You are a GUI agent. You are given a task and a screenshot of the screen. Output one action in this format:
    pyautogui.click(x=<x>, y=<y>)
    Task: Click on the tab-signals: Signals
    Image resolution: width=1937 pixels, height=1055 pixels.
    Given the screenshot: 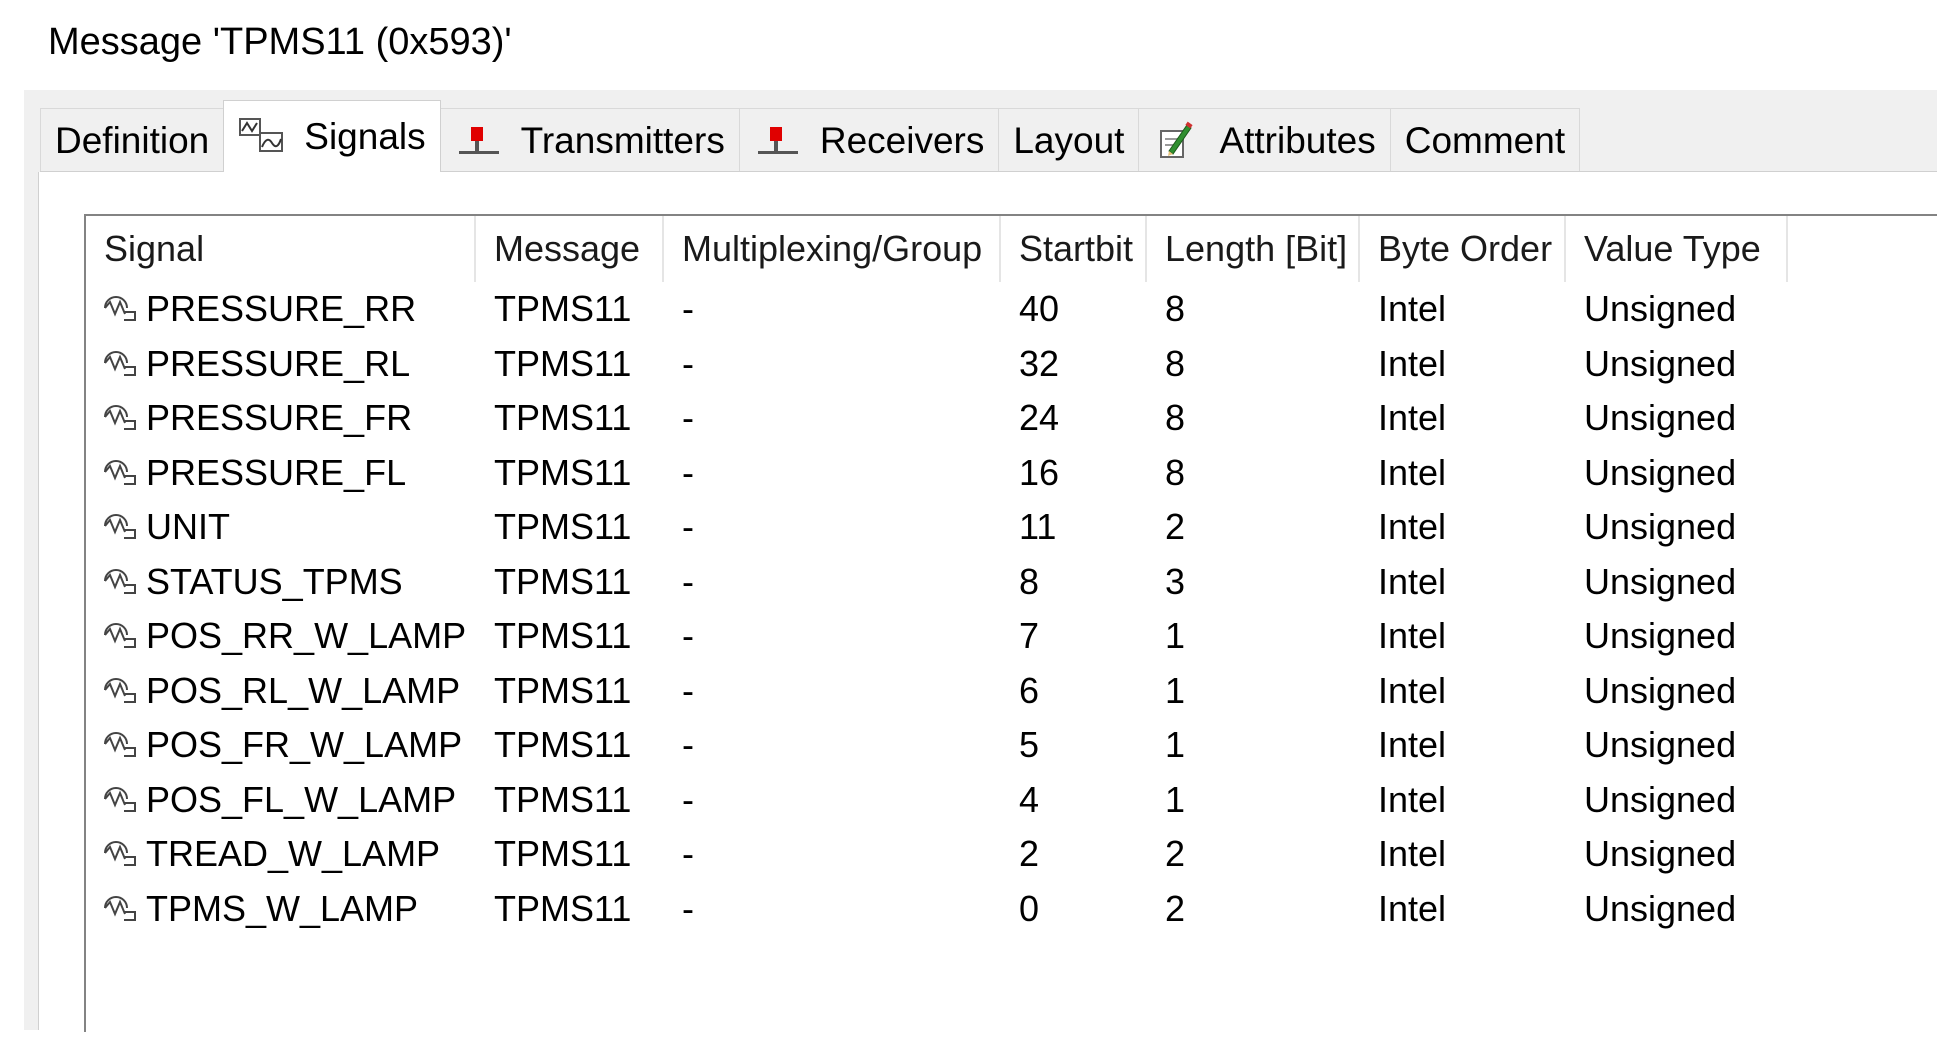 What is the action you would take?
    pyautogui.click(x=332, y=136)
    